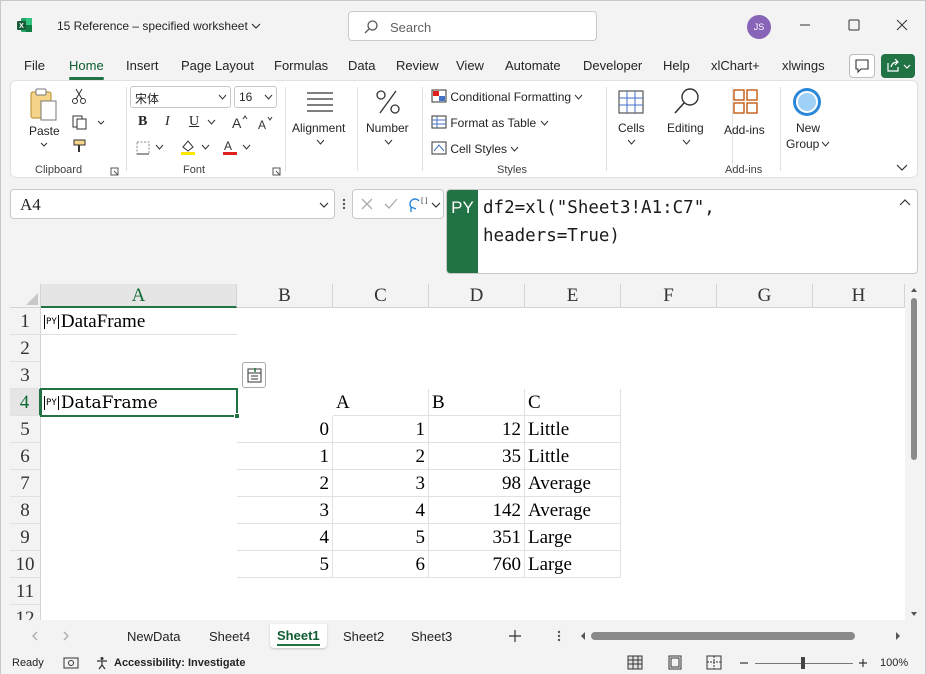 Image resolution: width=926 pixels, height=674 pixels. Describe the element at coordinates (475, 148) in the screenshot. I see `cell-styles-button: Cell Styles` at that location.